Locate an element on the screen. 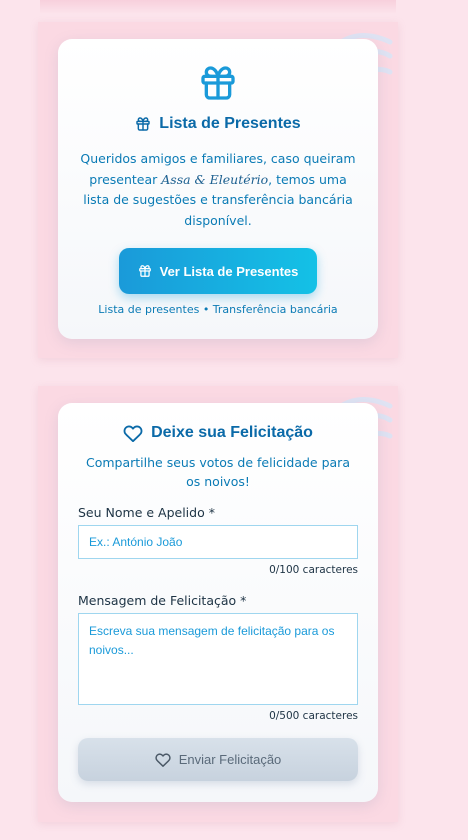 The height and width of the screenshot is (840, 468). view-gift-list-button: Ver Lista de Presentes is located at coordinates (218, 271).